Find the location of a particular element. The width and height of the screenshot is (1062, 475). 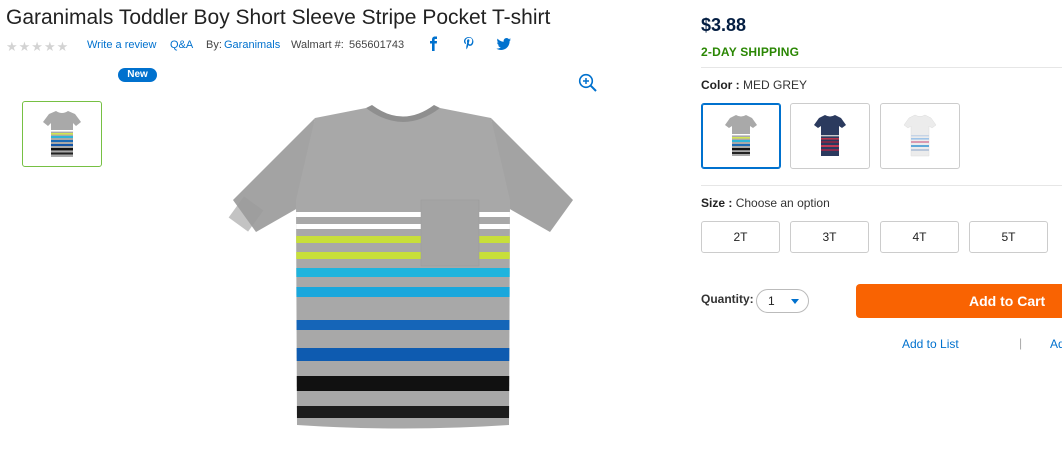

brand-link: Garanimals is located at coordinates (252, 45).